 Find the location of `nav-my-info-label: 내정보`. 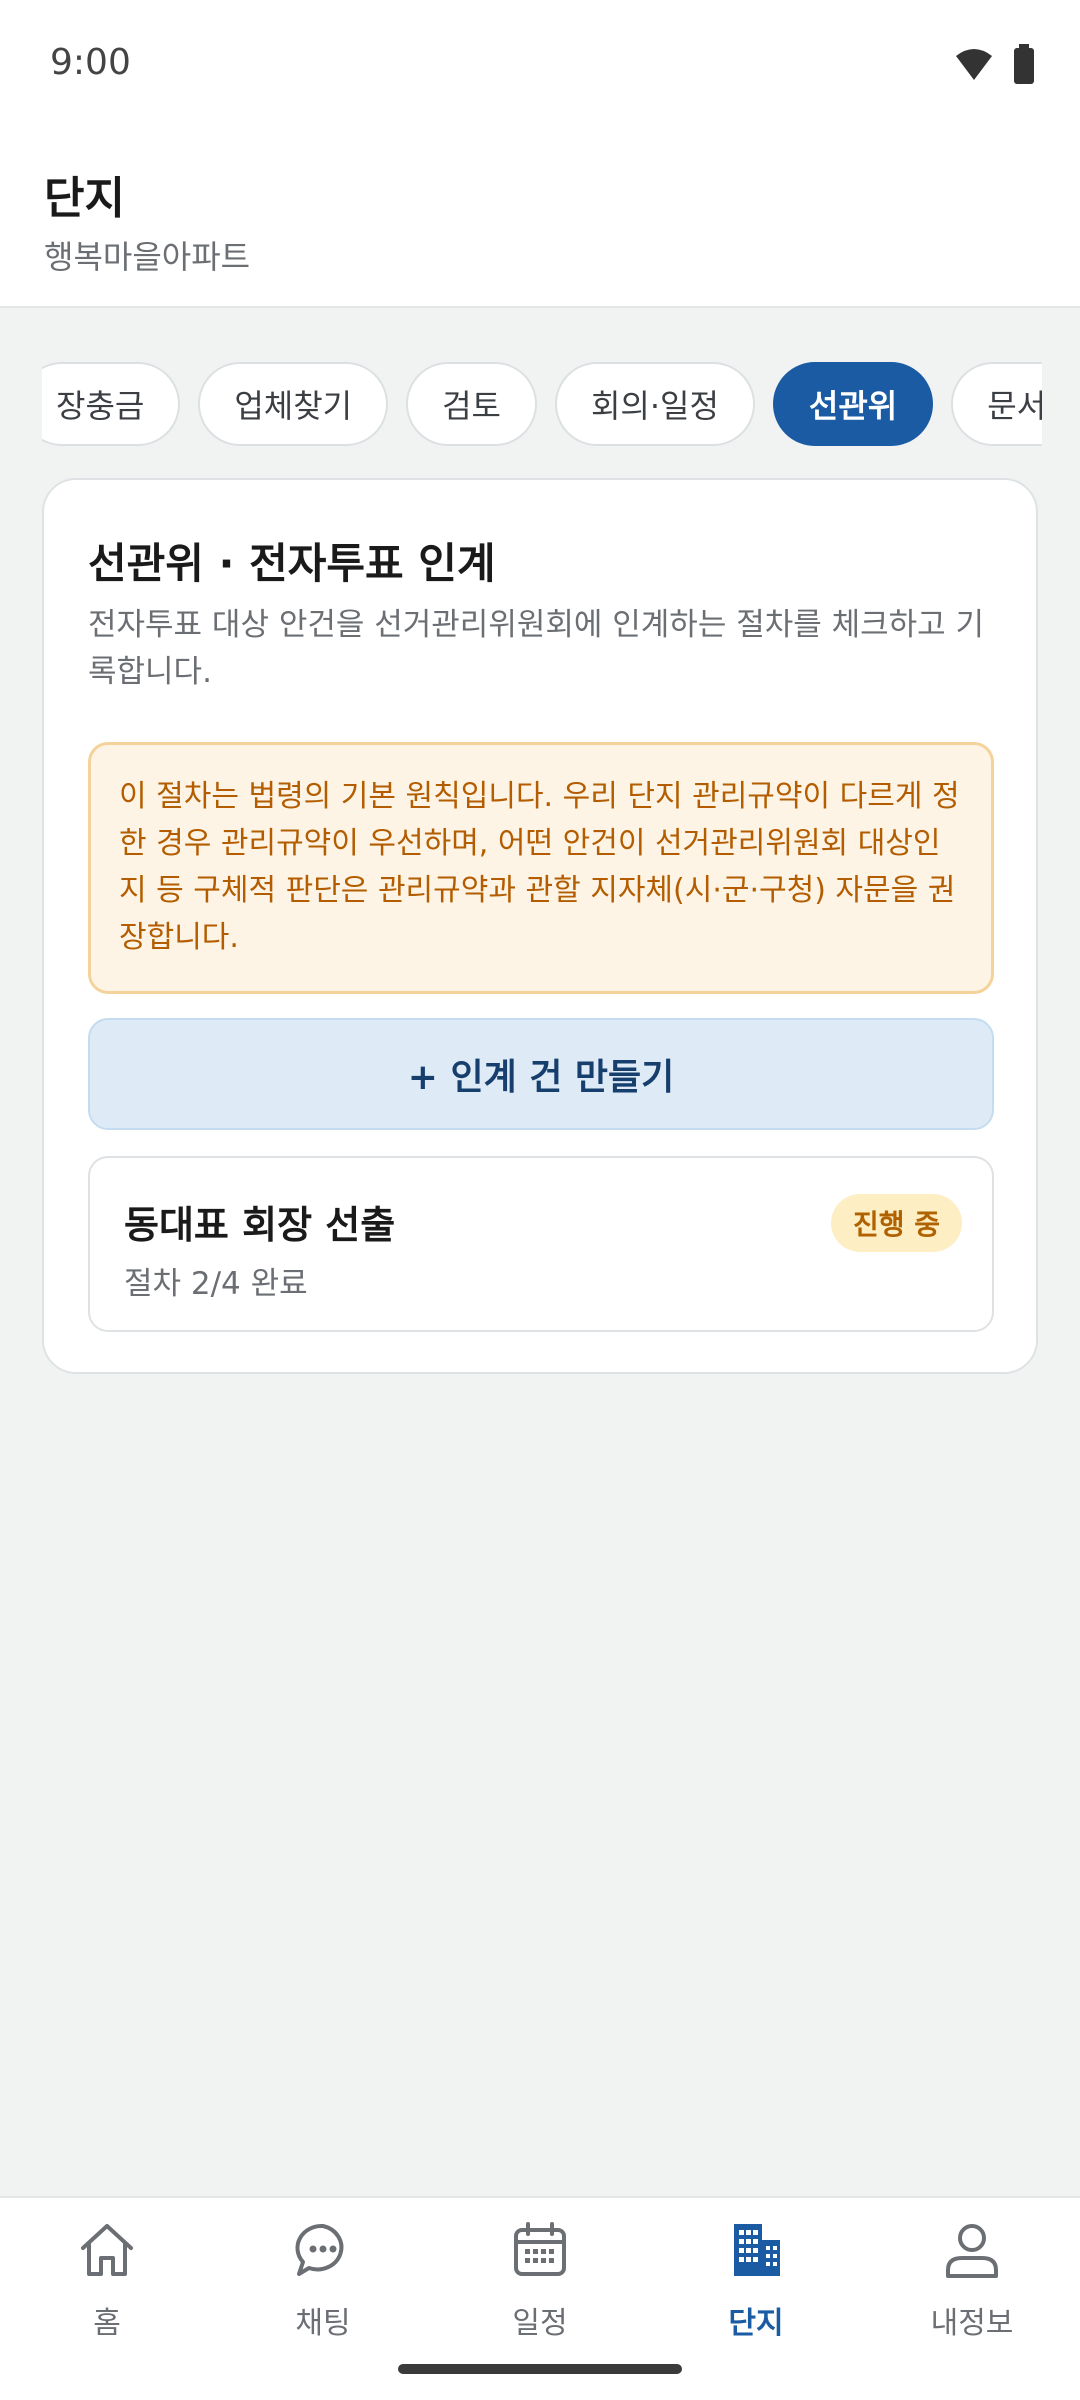

nav-my-info-label: 내정보 is located at coordinates (972, 2323).